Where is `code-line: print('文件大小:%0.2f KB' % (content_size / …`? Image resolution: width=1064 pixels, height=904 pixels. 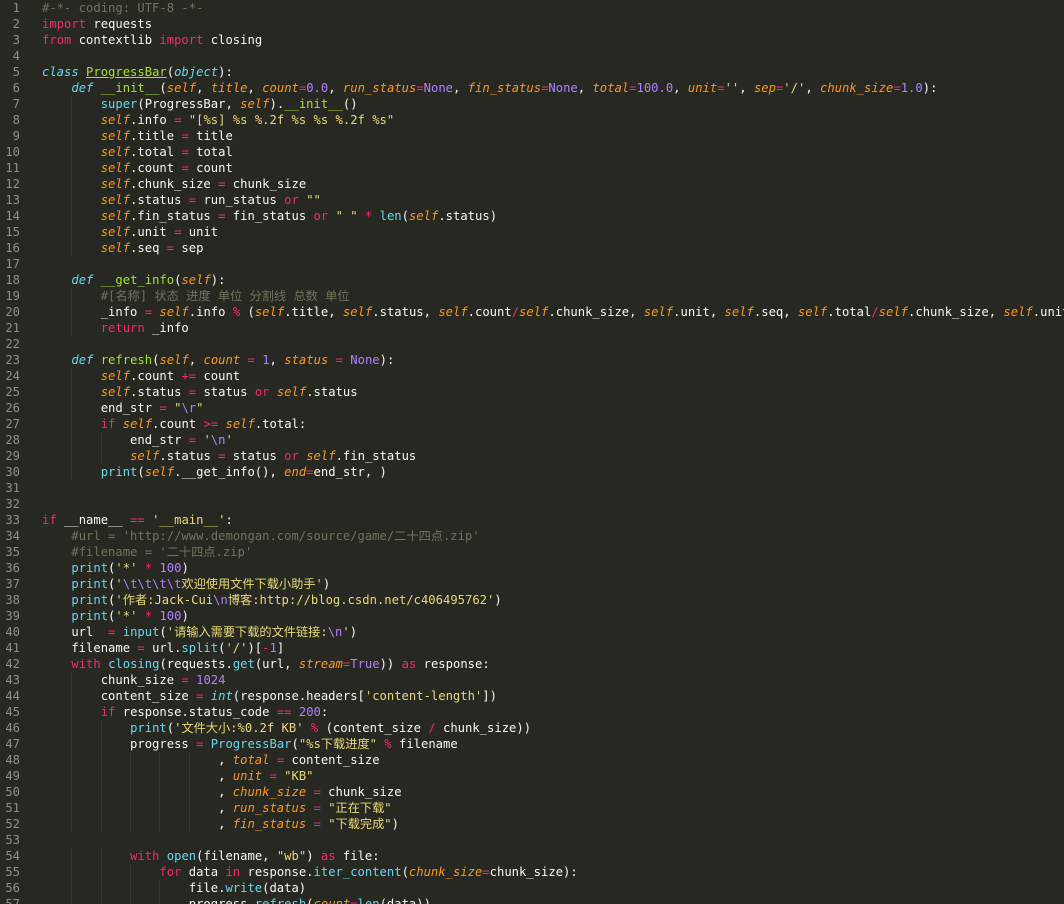
code-line: print('文件大小:%0.2f KB' % (content_size / … is located at coordinates (553, 728).